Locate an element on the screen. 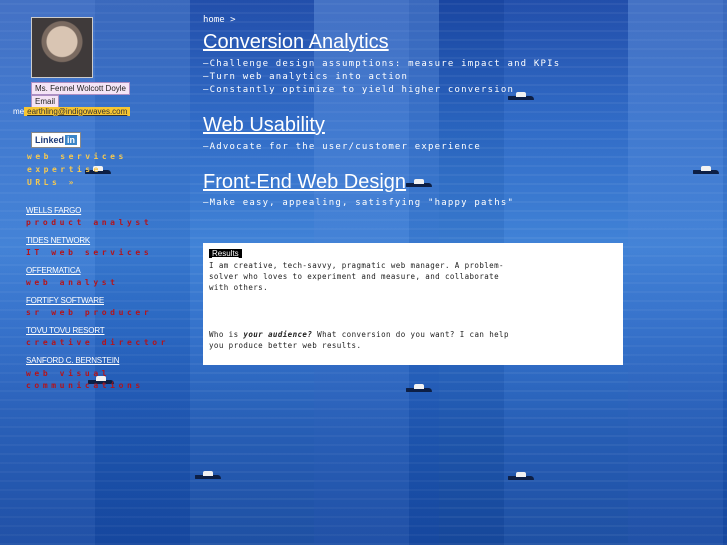 This screenshot has width=727, height=545. section-title-web-usability: Web Usability is located at coordinates (264, 125).